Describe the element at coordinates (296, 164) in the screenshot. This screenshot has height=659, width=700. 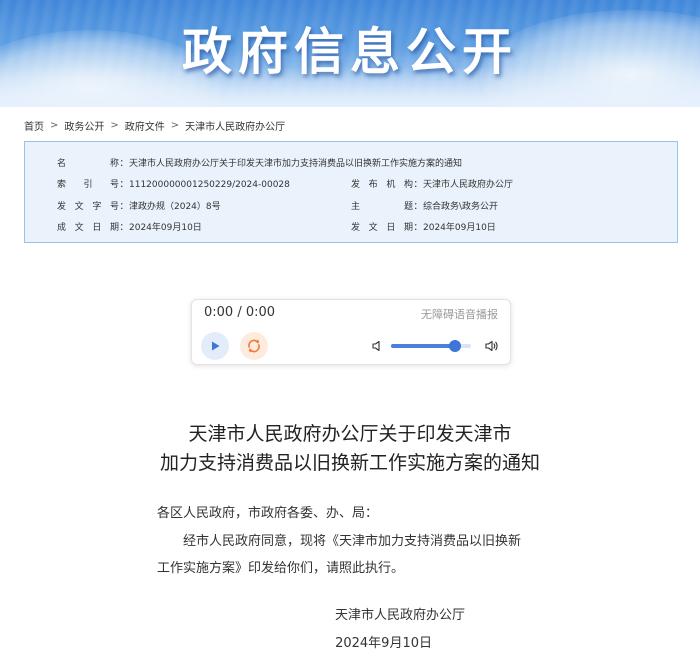
I see `meta-name-value: 天津市人民政府办公厅关于印发天津市加力支持消费品以旧换新工作实施方案的通知` at that location.